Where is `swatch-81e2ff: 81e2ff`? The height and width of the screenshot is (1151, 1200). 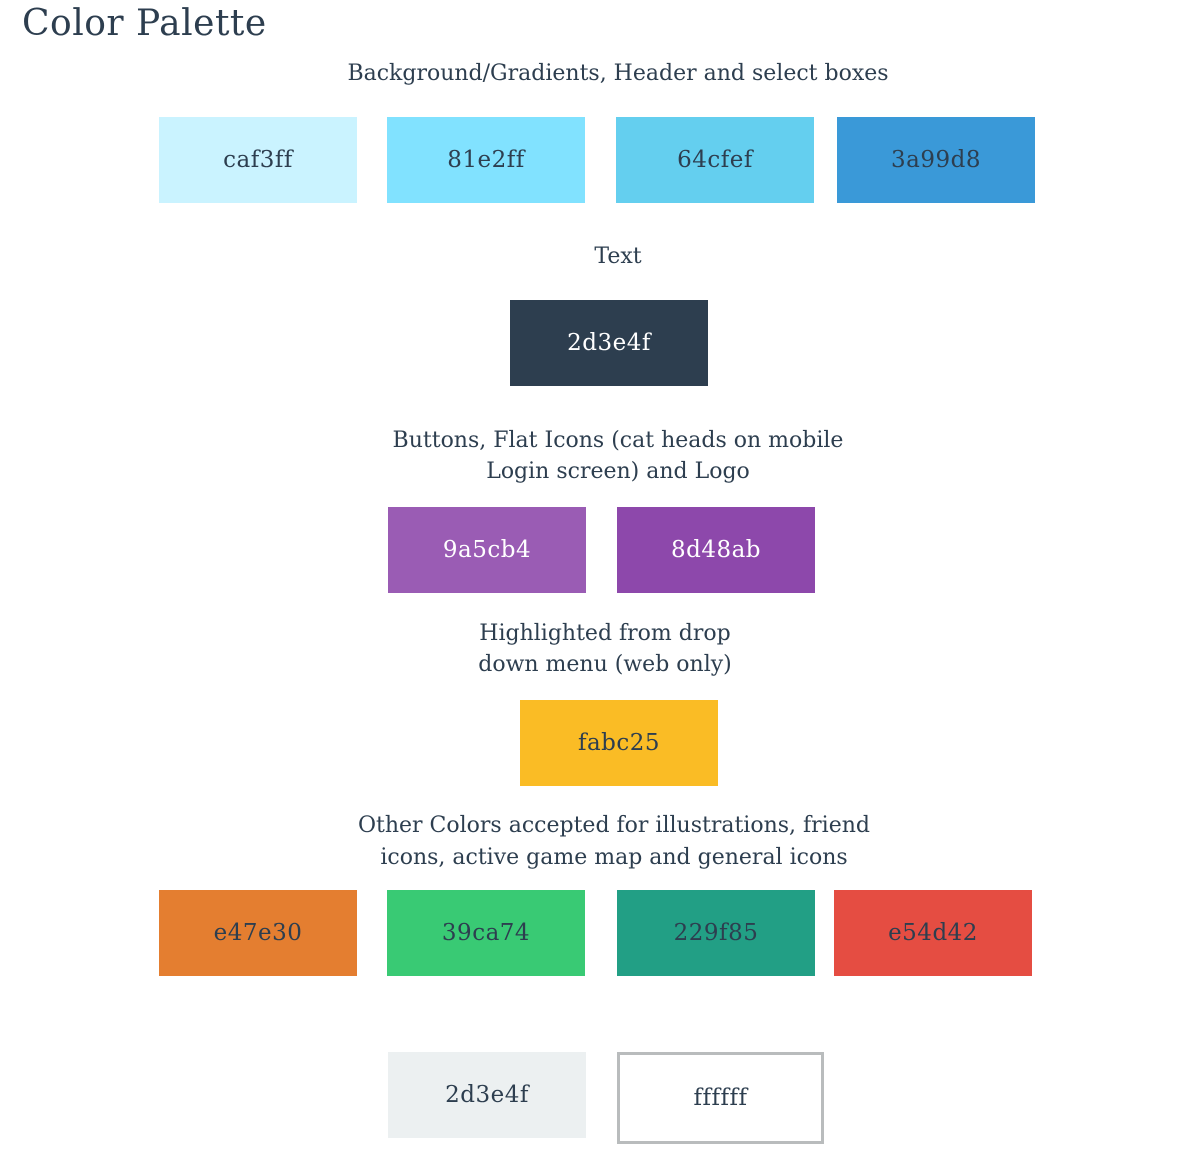 swatch-81e2ff: 81e2ff is located at coordinates (486, 160).